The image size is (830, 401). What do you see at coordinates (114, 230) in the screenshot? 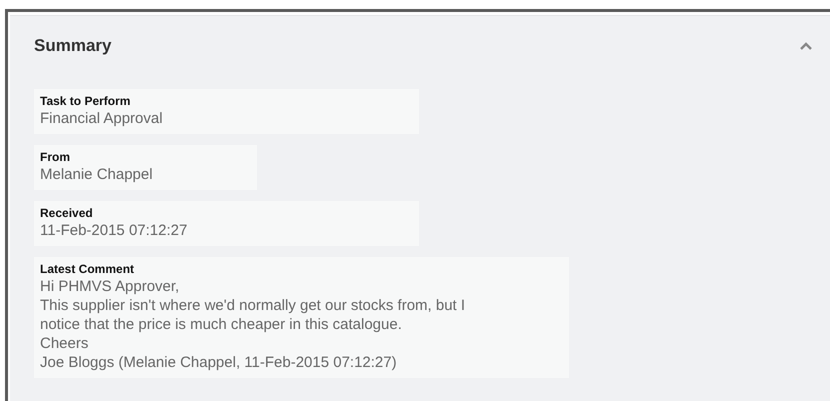
I see `field-value: 11-Feb-2015 07:12:27` at bounding box center [114, 230].